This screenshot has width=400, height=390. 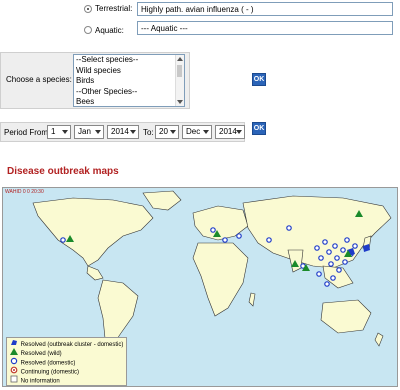 What do you see at coordinates (259, 128) in the screenshot?
I see `period-ok-button: OK` at bounding box center [259, 128].